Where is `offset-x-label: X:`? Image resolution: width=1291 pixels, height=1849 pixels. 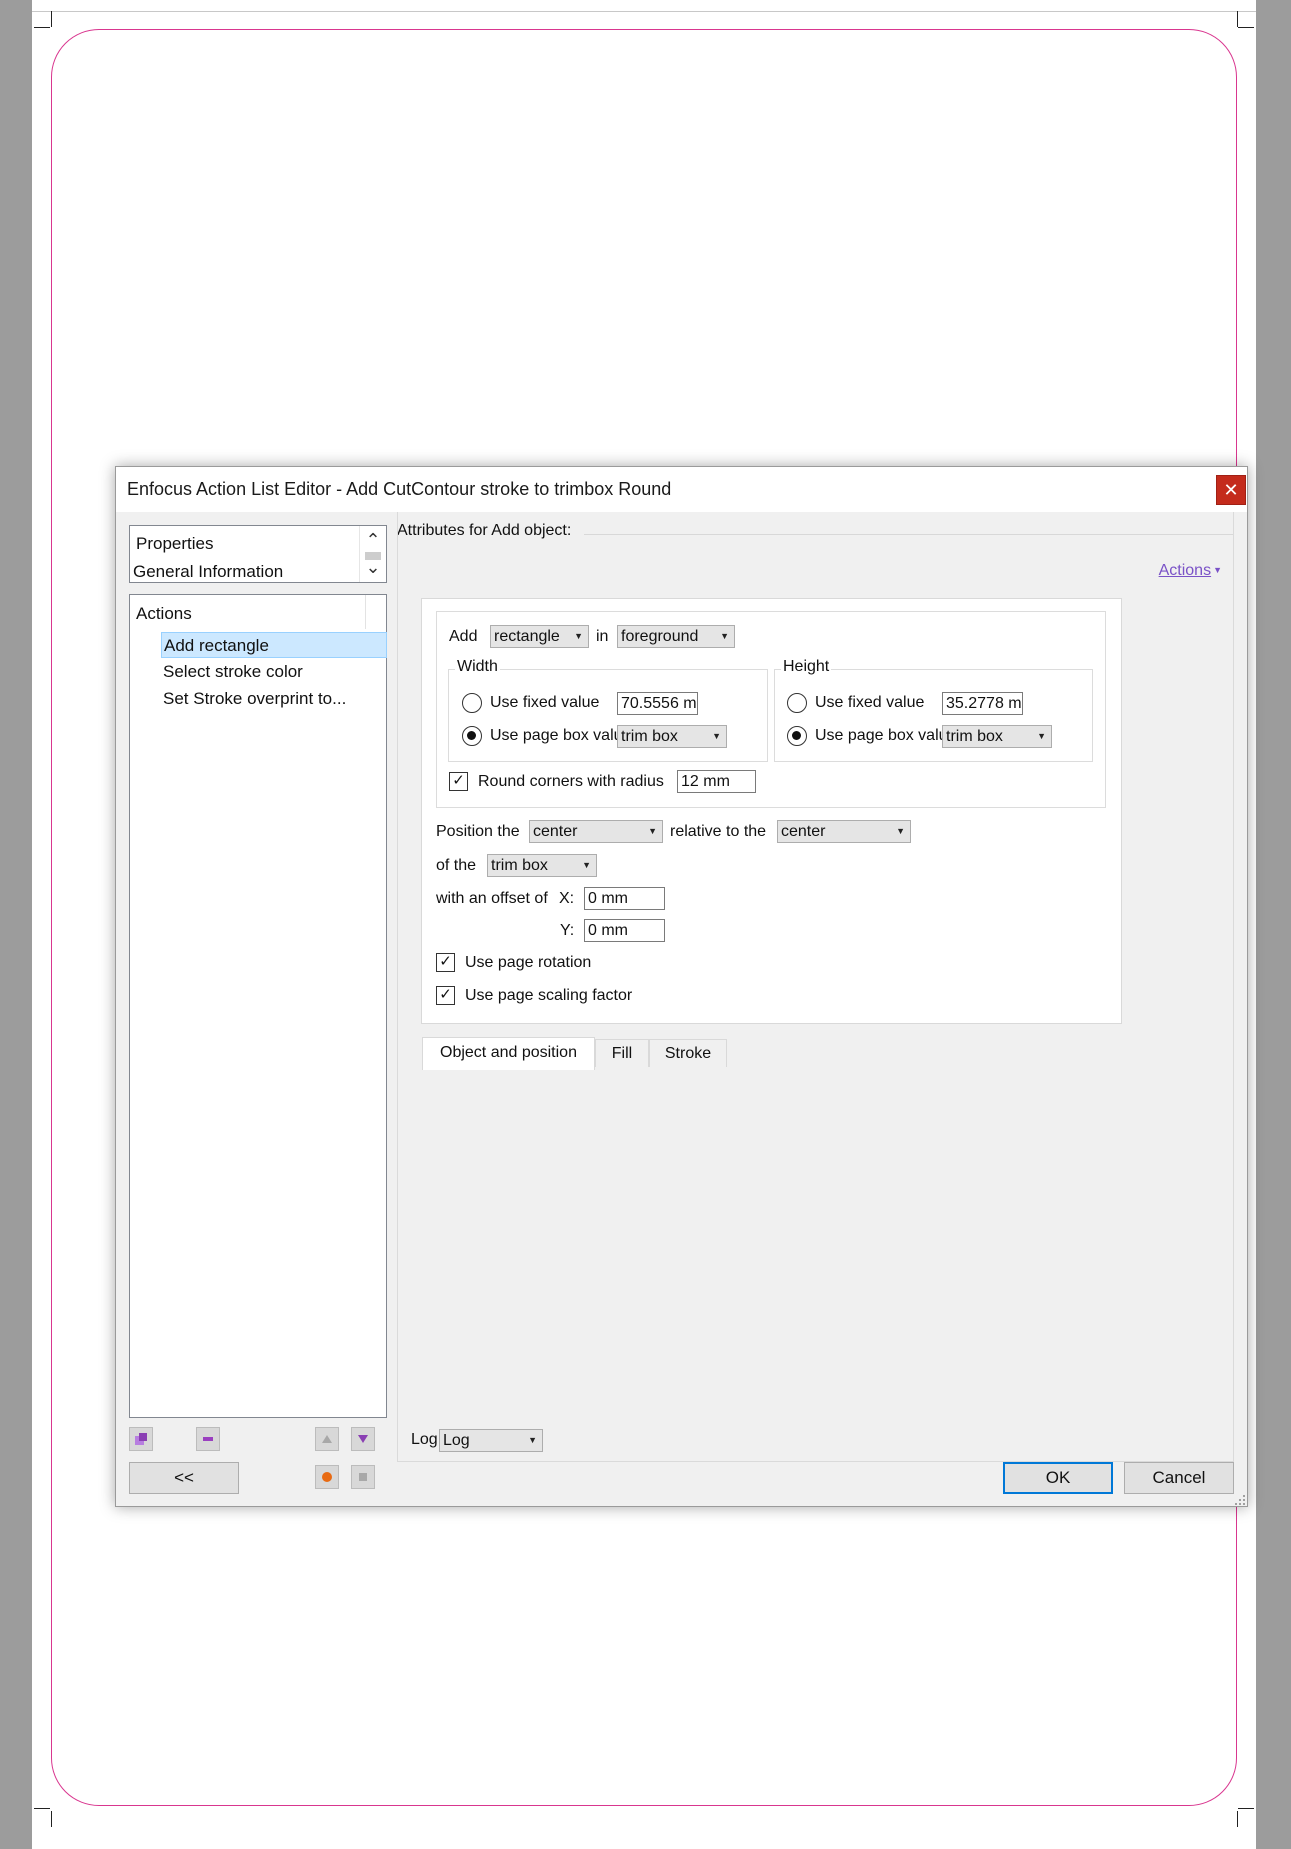
offset-x-label: X: is located at coordinates (567, 898).